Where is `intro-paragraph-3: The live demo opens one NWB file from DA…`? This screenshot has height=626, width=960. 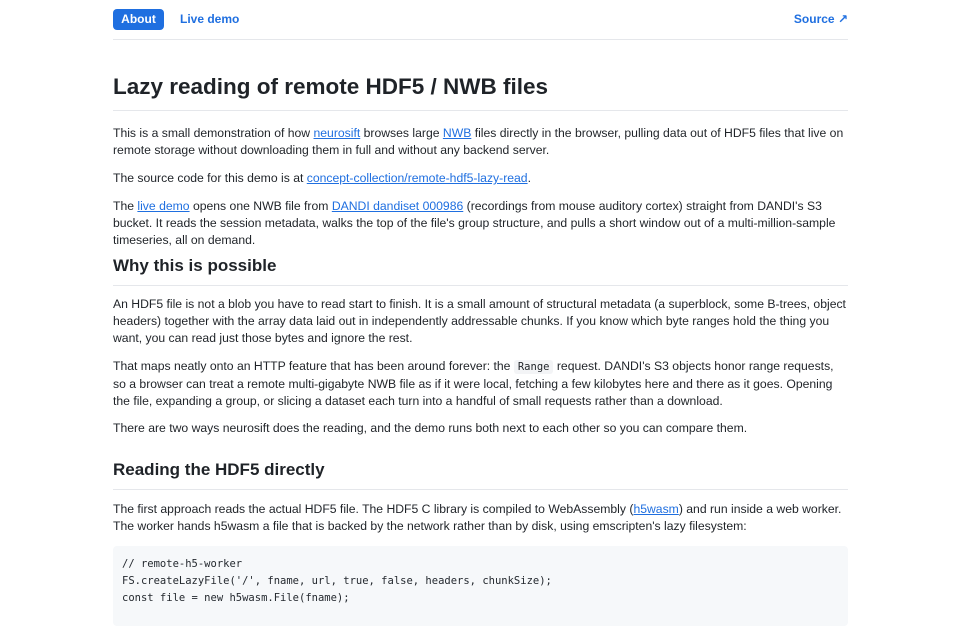
intro-paragraph-3: The live demo opens one NWB file from DA… is located at coordinates (480, 223).